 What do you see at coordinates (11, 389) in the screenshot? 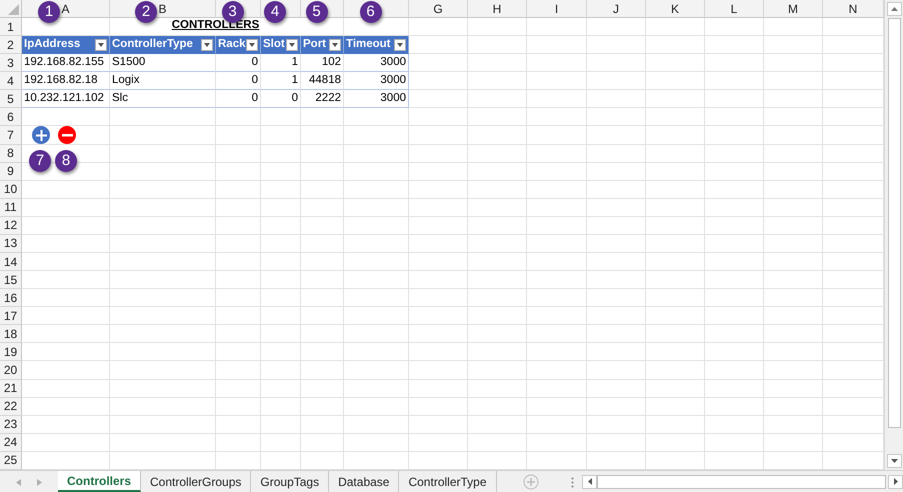
I see `row-number: 21` at bounding box center [11, 389].